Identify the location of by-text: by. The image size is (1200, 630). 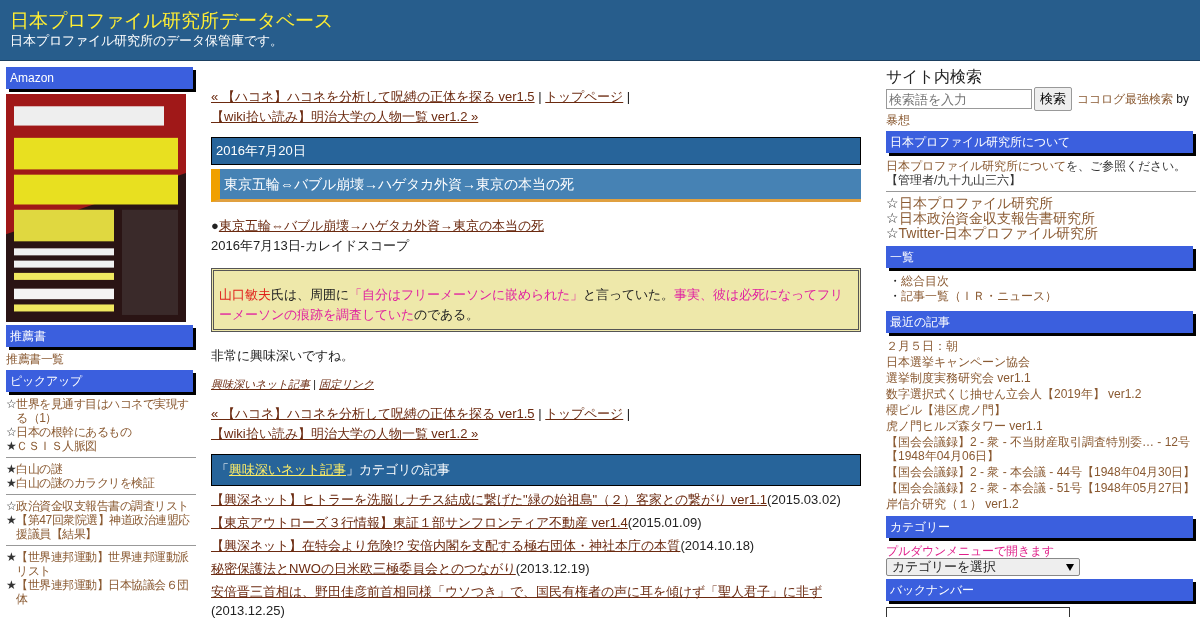
(1183, 98).